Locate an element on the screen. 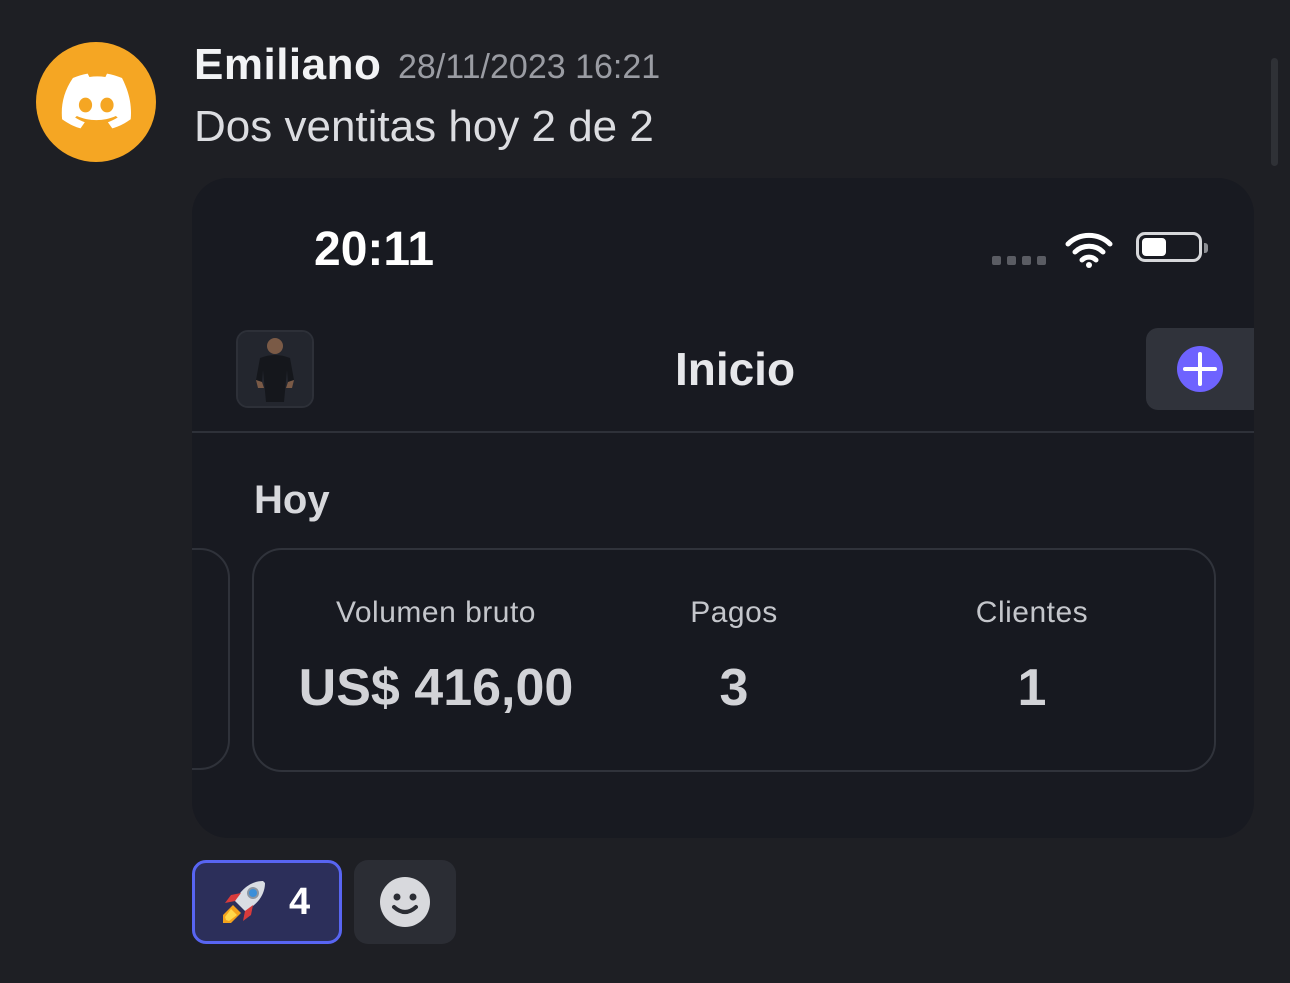  smiley-add-reaction-icon is located at coordinates (405, 902).